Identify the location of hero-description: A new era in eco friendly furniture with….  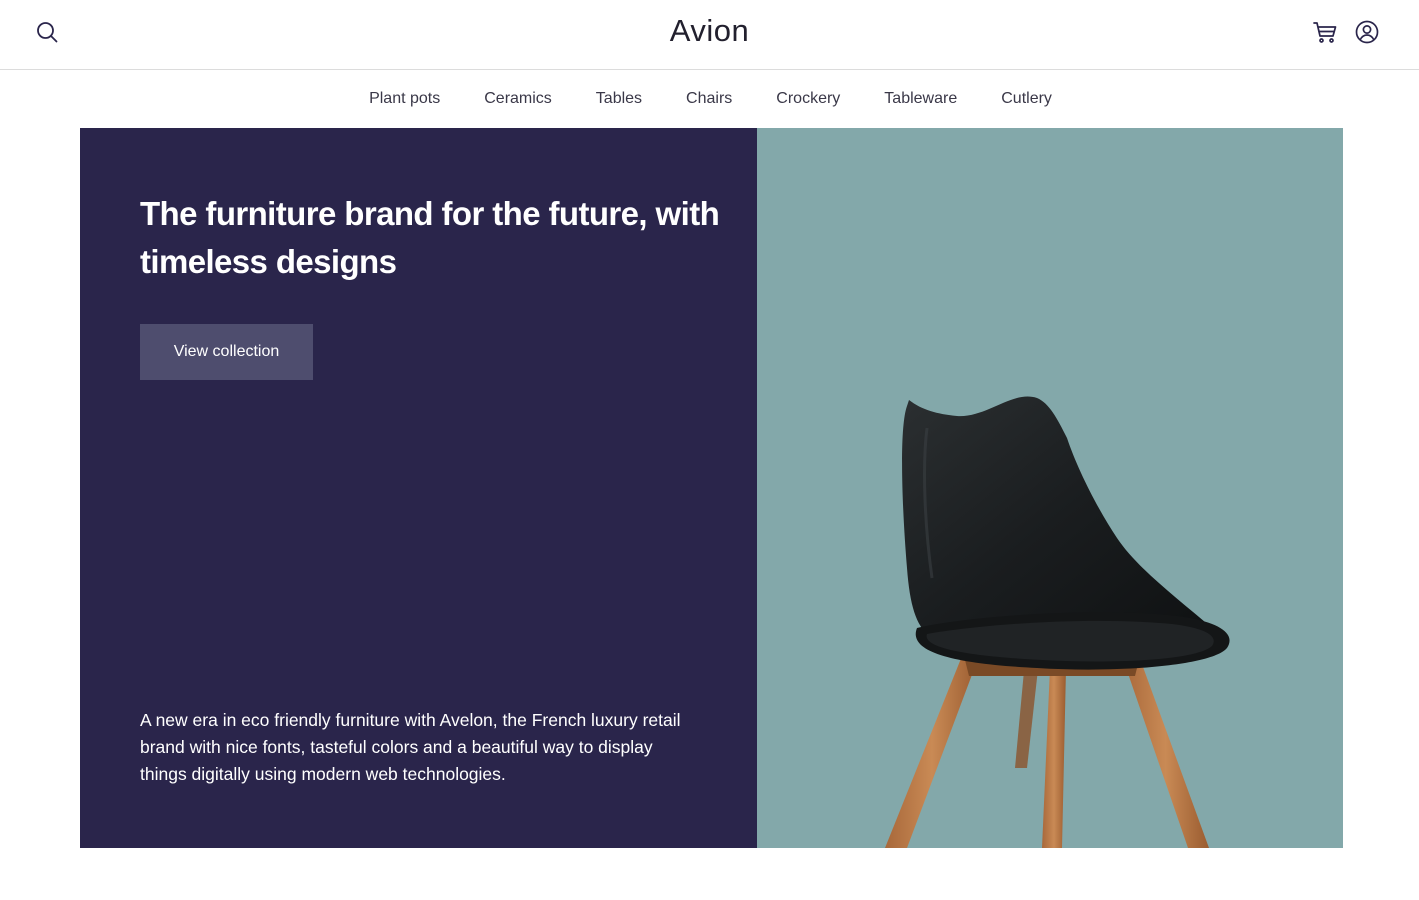
(410, 747).